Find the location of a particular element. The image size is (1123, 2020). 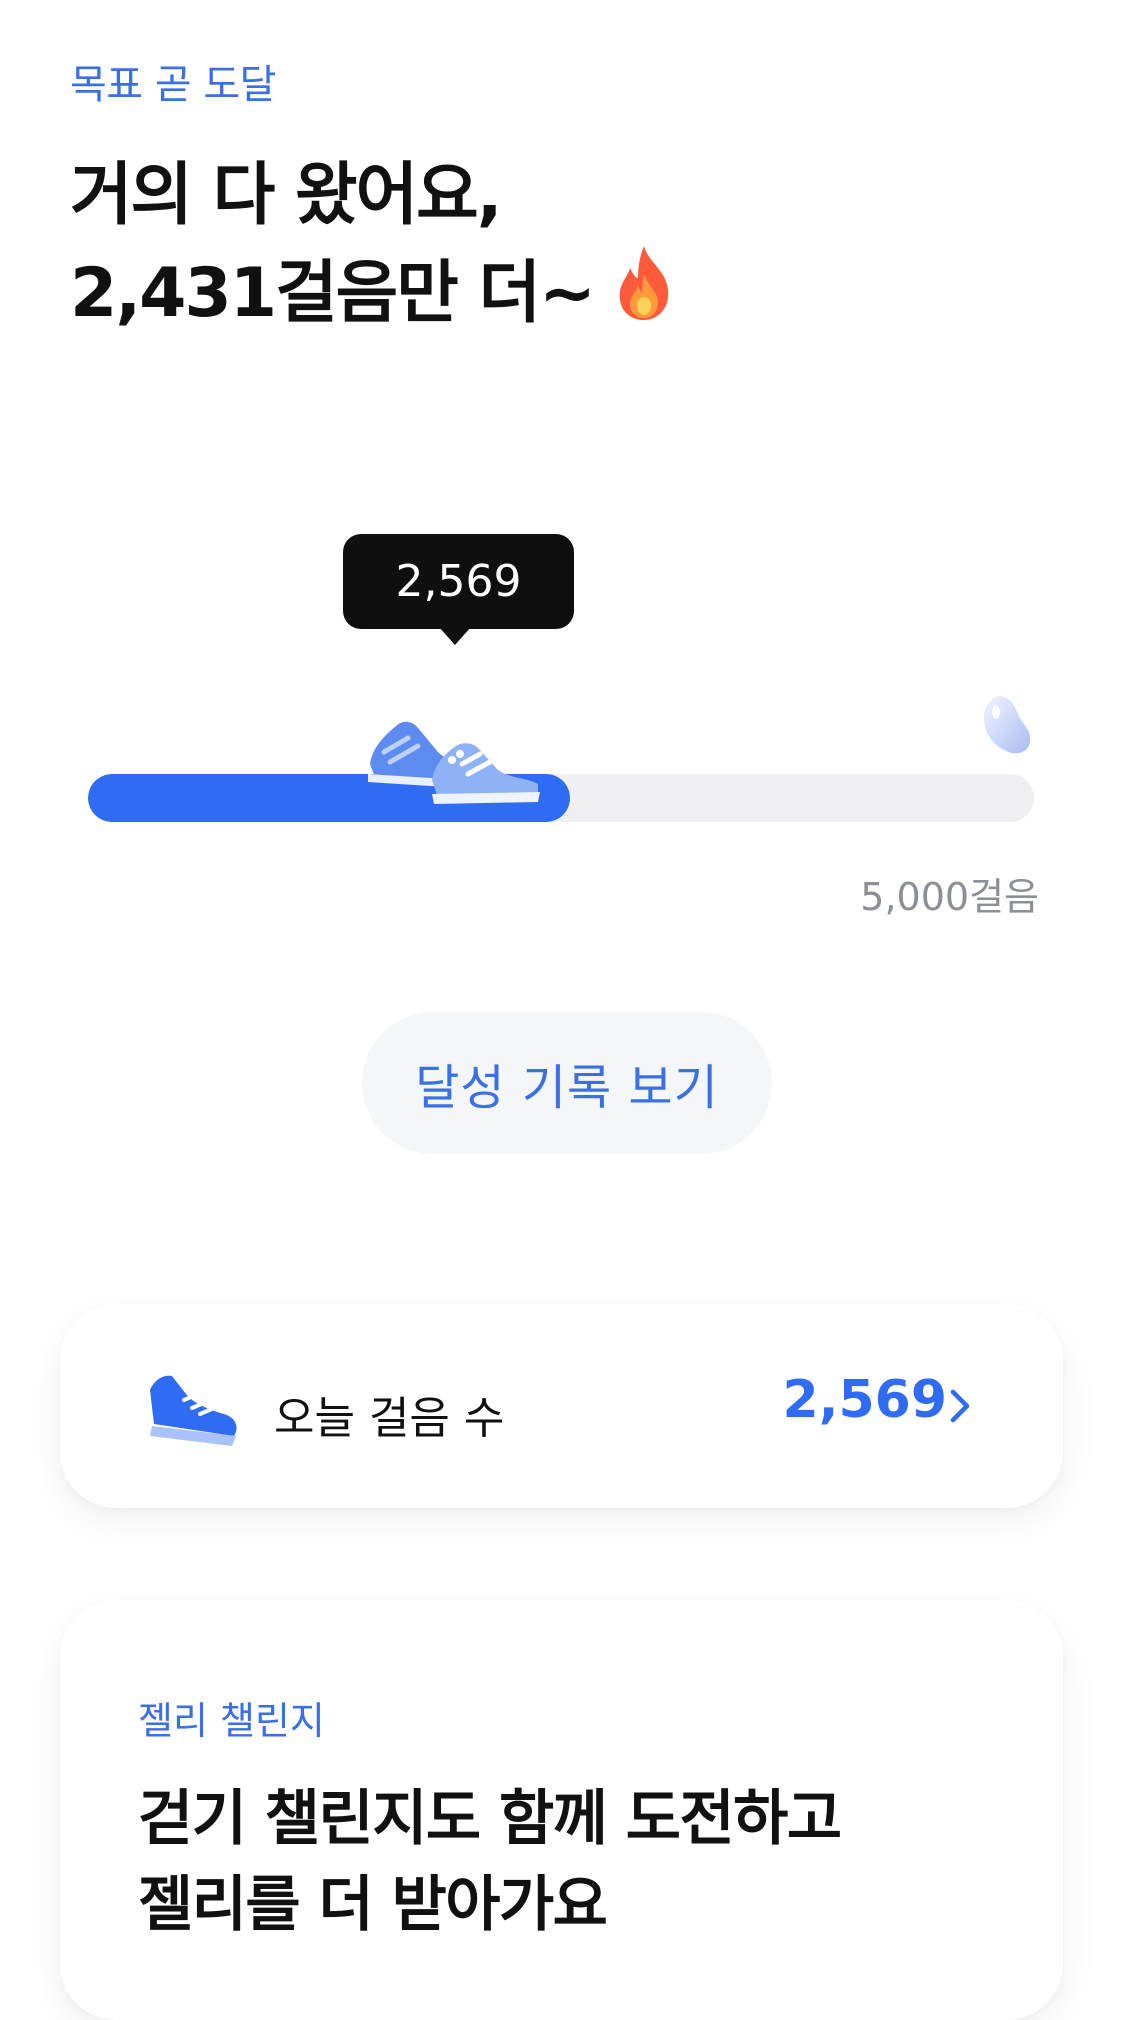

chevron-right-icon is located at coordinates (960, 1408).